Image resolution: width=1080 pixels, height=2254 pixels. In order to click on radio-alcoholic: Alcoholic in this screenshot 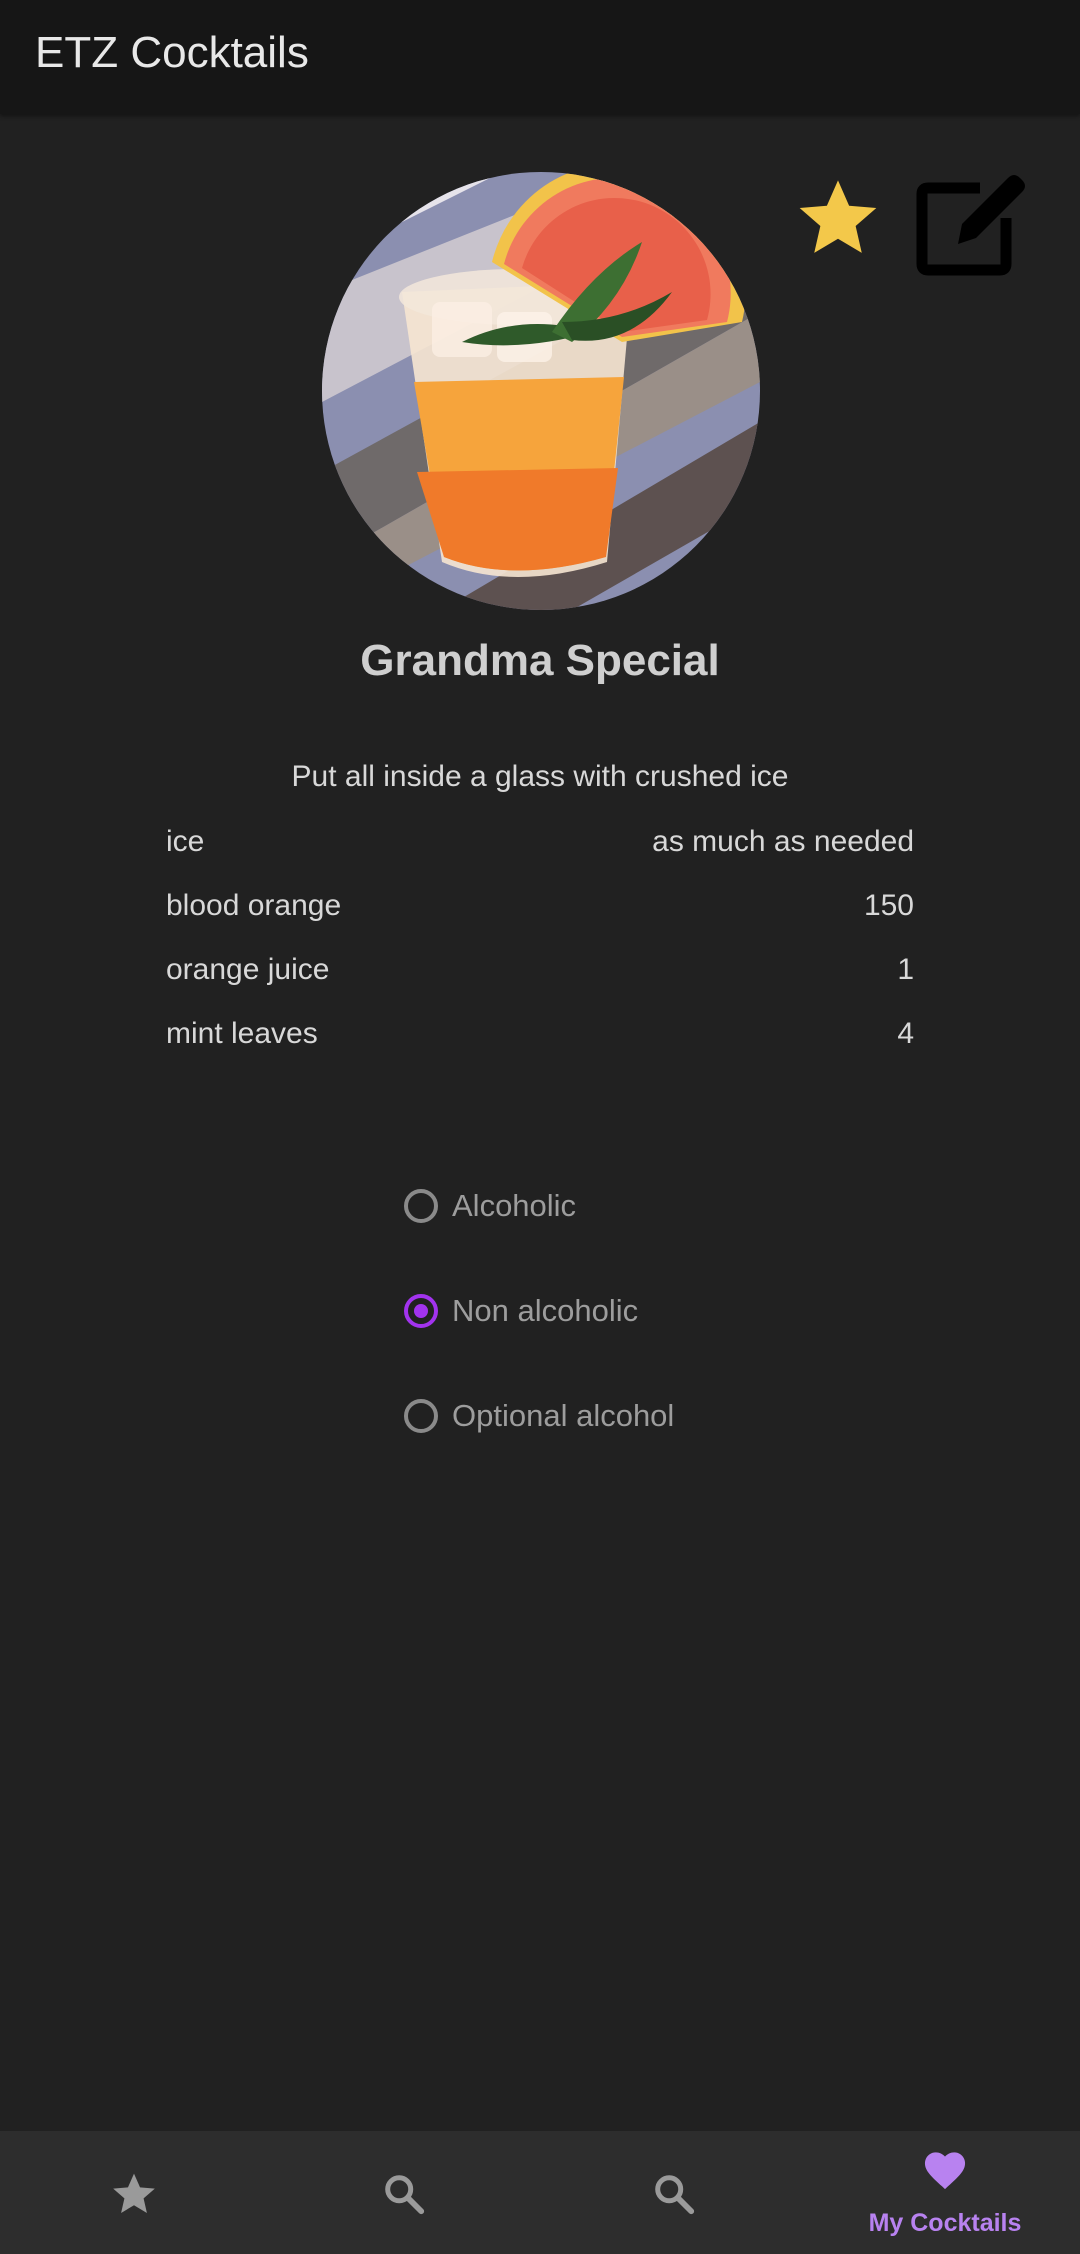, I will do `click(490, 1206)`.